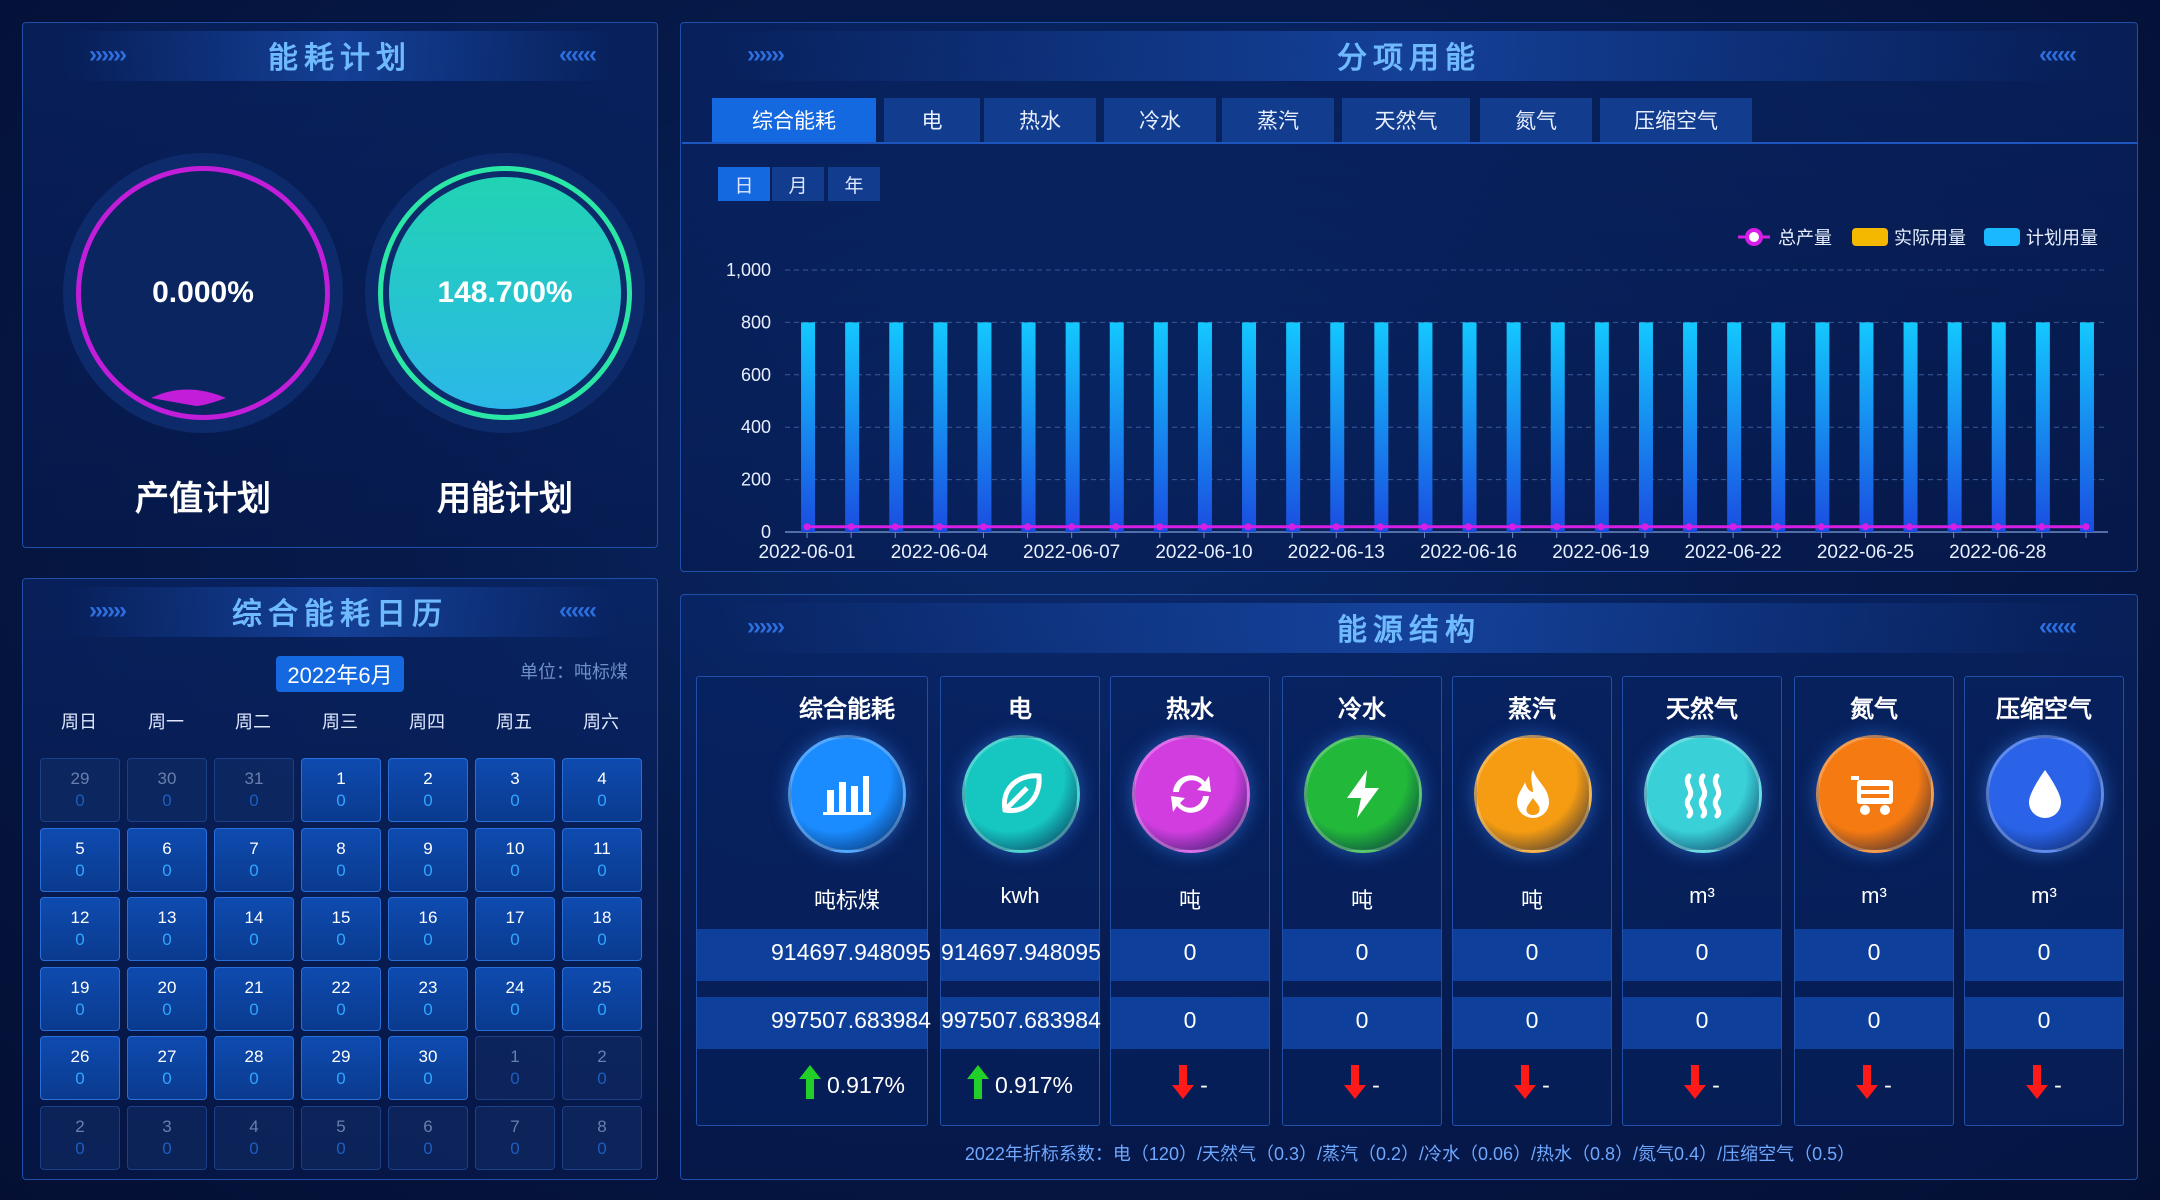 The width and height of the screenshot is (2160, 1200). What do you see at coordinates (428, 998) in the screenshot?
I see `calendar-day-cell: 23 0` at bounding box center [428, 998].